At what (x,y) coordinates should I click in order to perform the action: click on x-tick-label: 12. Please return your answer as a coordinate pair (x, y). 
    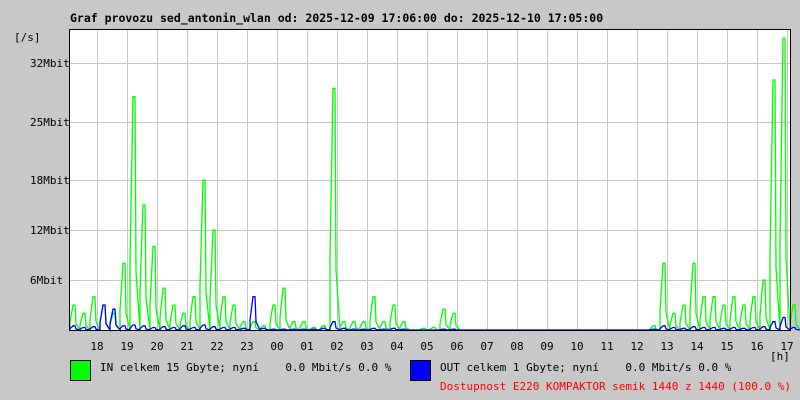
    Looking at the image, I should click on (637, 346).